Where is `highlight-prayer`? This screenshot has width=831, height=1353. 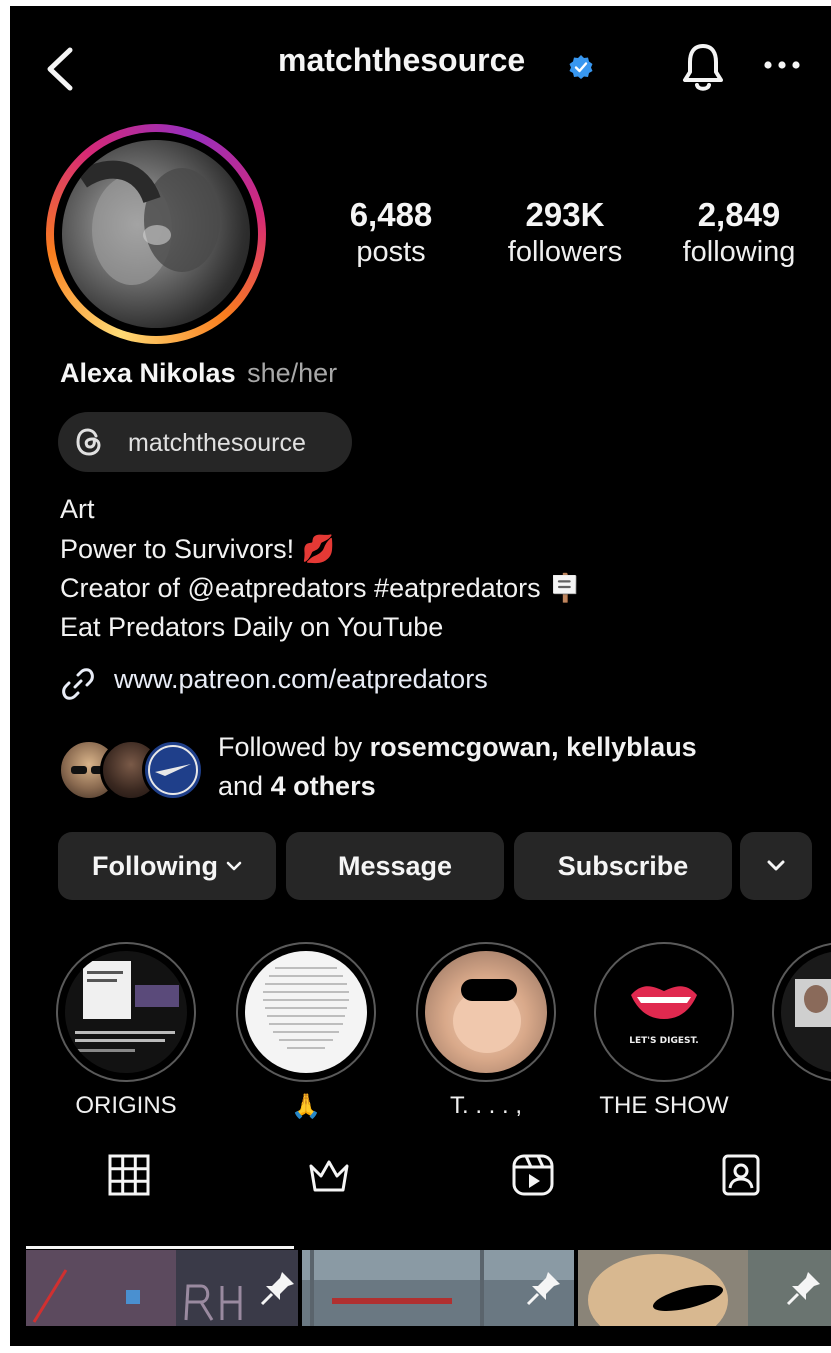 highlight-prayer is located at coordinates (306, 1012).